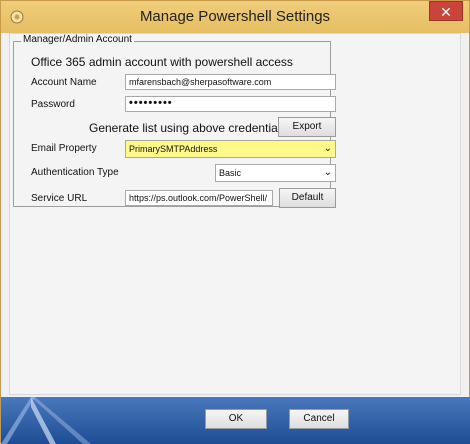 The image size is (470, 444). Describe the element at coordinates (53, 104) in the screenshot. I see `password-label: Password` at that location.